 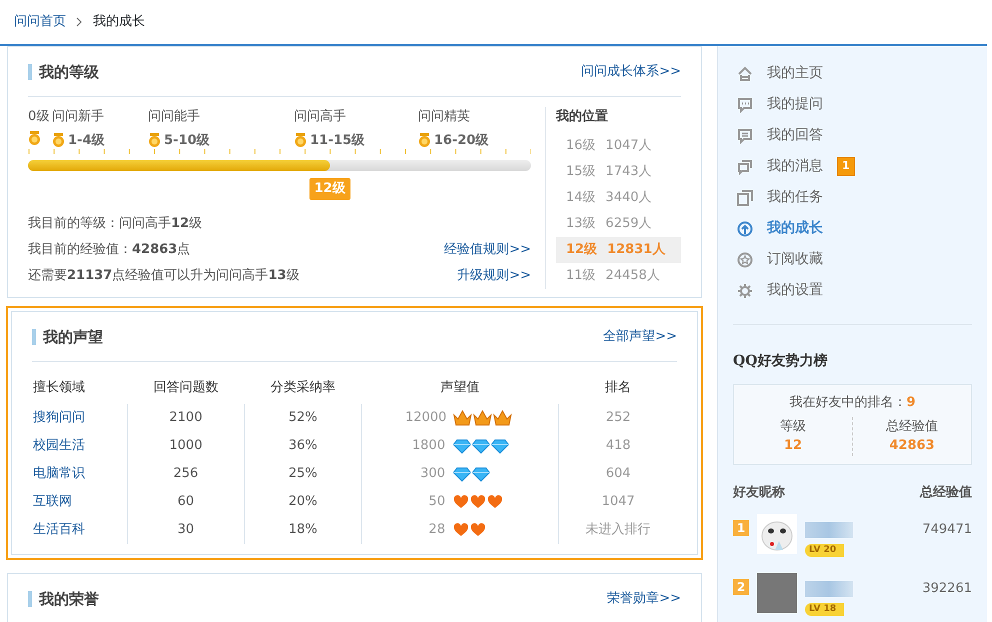 I want to click on table-cell: 252, so click(x=617, y=418).